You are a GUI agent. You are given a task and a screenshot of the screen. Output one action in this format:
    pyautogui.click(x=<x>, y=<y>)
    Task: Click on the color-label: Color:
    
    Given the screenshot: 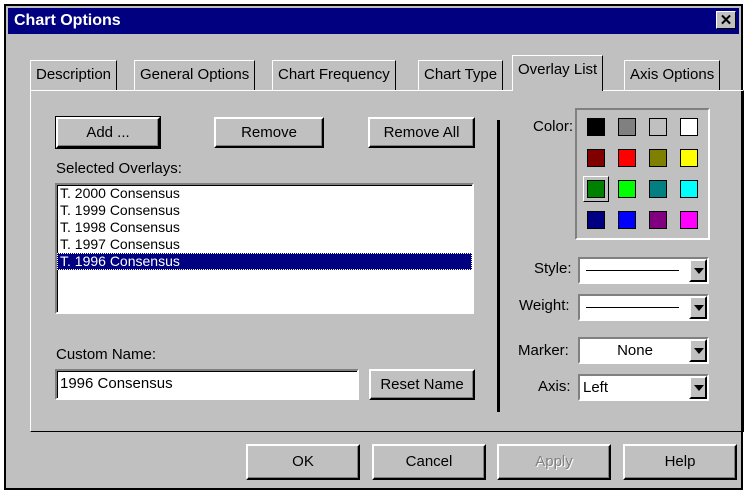 What is the action you would take?
    pyautogui.click(x=553, y=126)
    